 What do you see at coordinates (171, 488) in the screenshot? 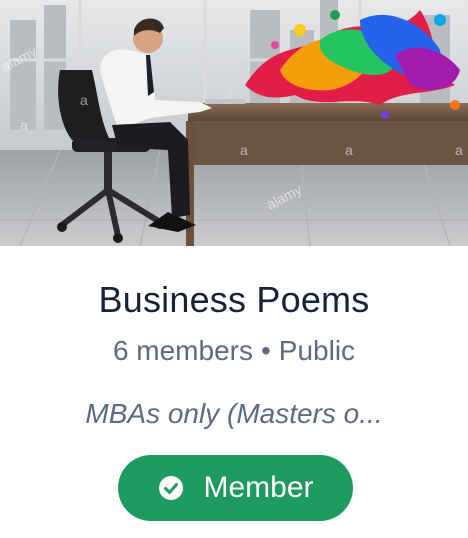
I see `check-circle-icon` at bounding box center [171, 488].